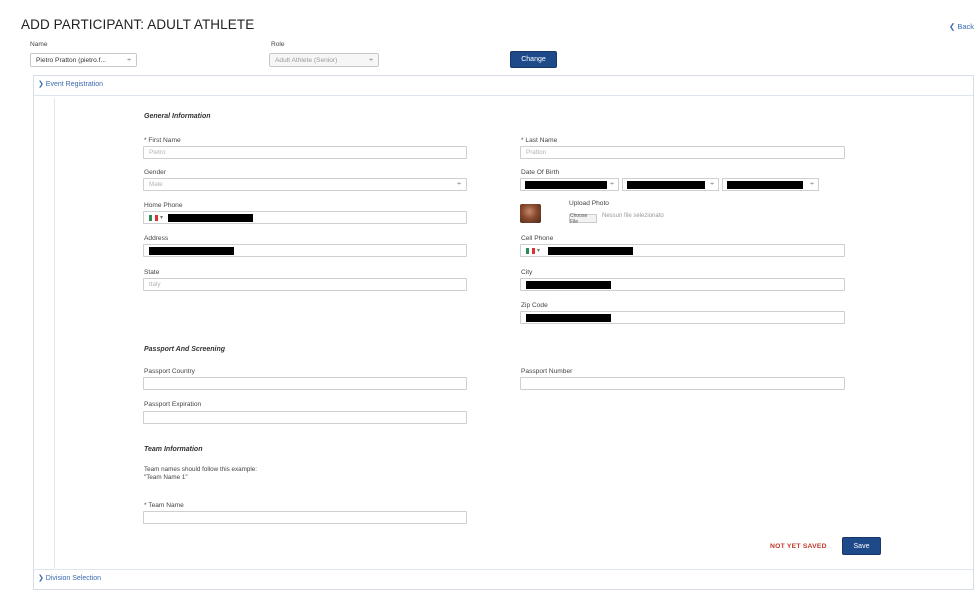 Image resolution: width=974 pixels, height=592 pixels. Describe the element at coordinates (682, 317) in the screenshot. I see `zip-code-input` at that location.